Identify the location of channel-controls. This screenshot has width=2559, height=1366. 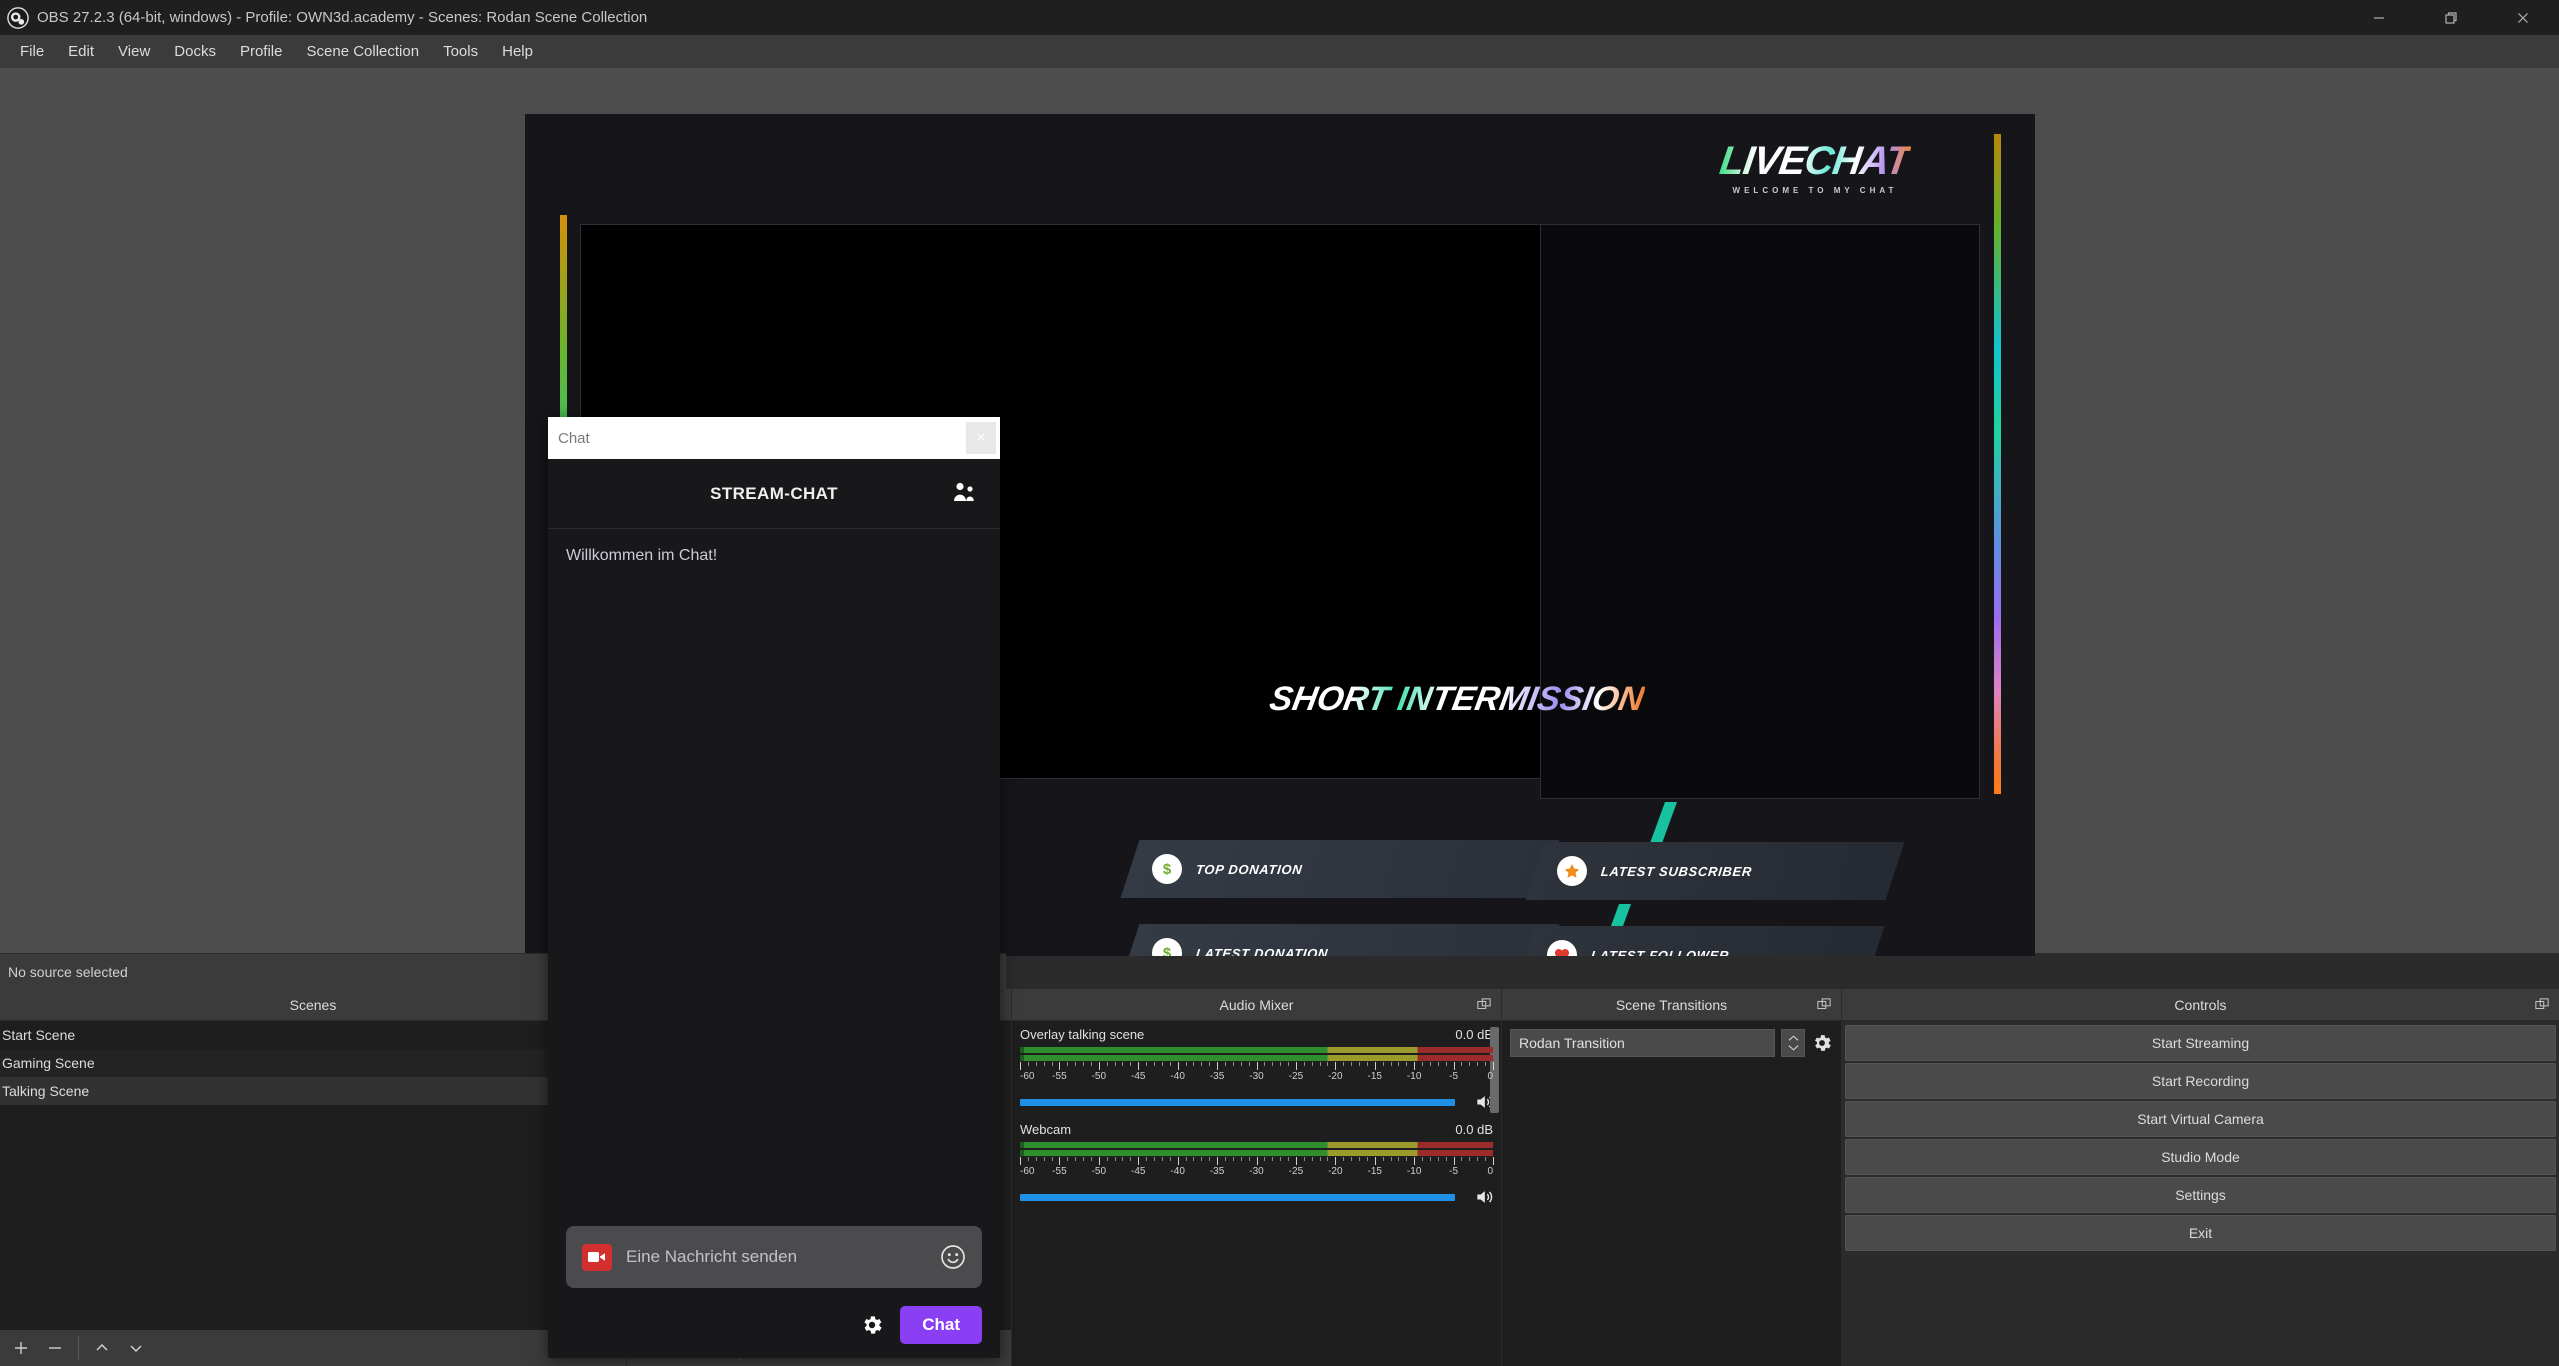
(1256, 1102).